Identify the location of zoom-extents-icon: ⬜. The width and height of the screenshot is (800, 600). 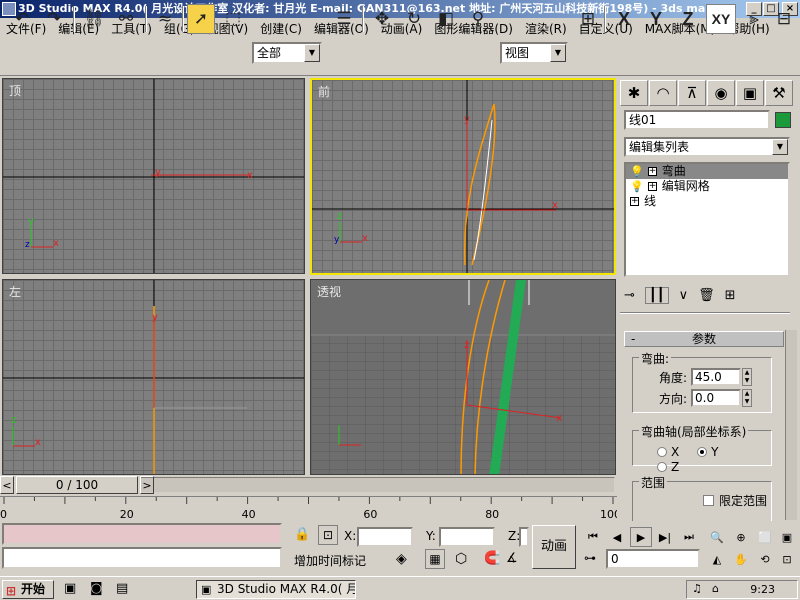
(765, 537).